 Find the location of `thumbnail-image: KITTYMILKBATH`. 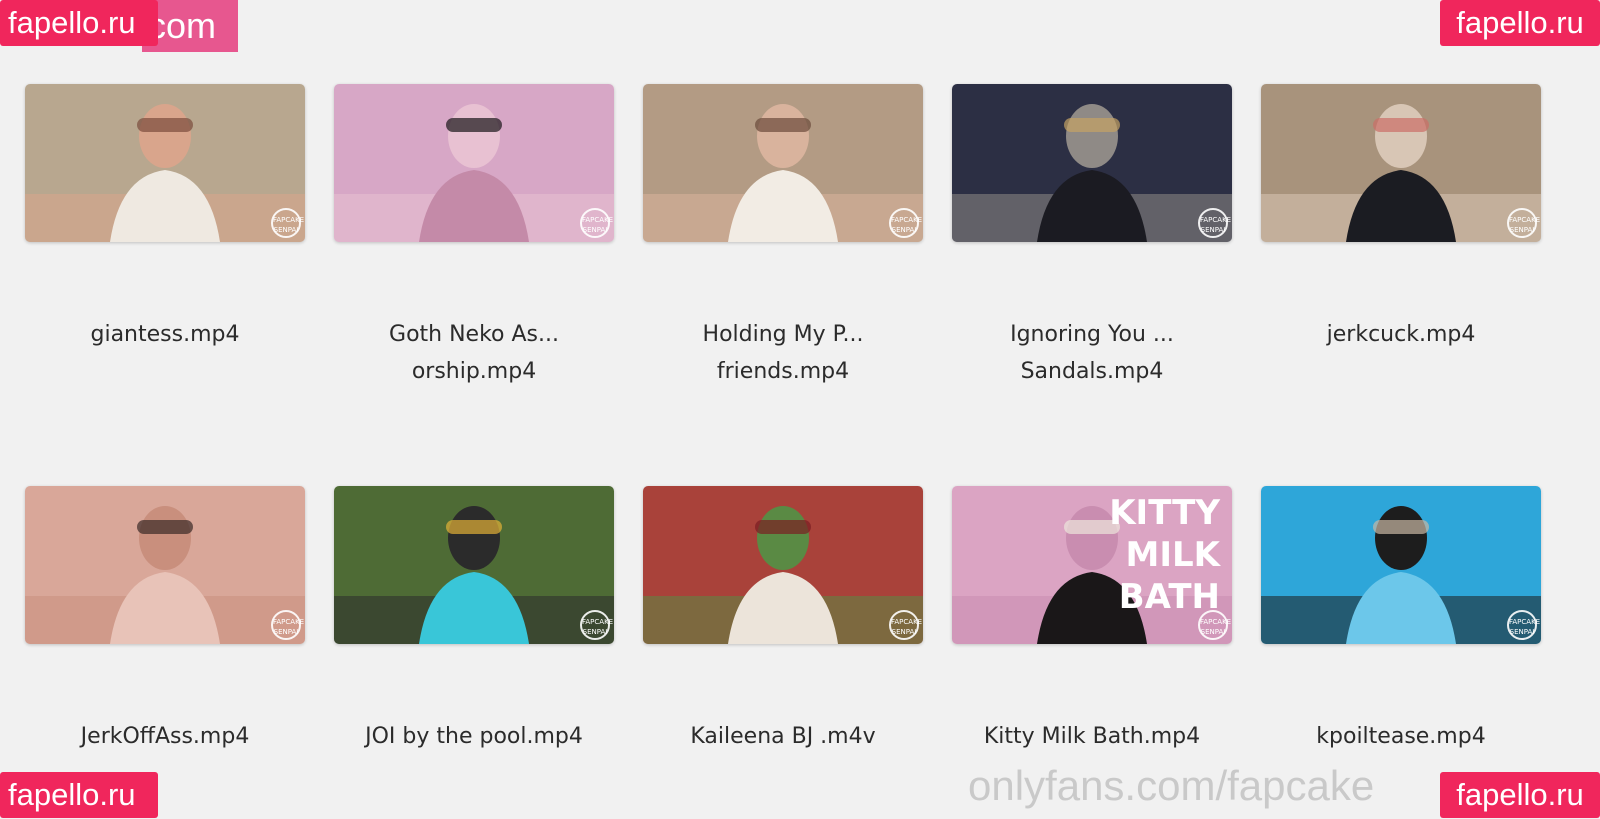

thumbnail-image: KITTYMILKBATH is located at coordinates (1092, 565).